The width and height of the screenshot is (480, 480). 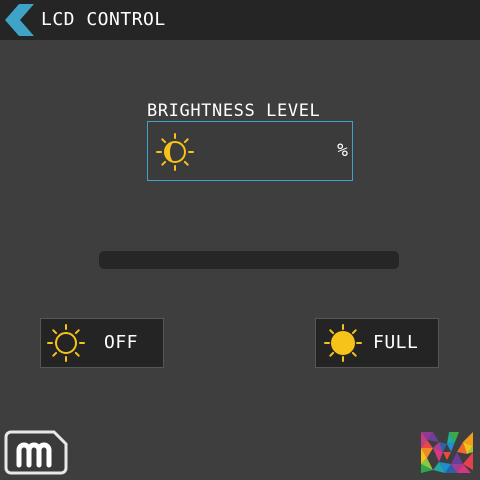 What do you see at coordinates (121, 342) in the screenshot?
I see `off-button-label: OFF` at bounding box center [121, 342].